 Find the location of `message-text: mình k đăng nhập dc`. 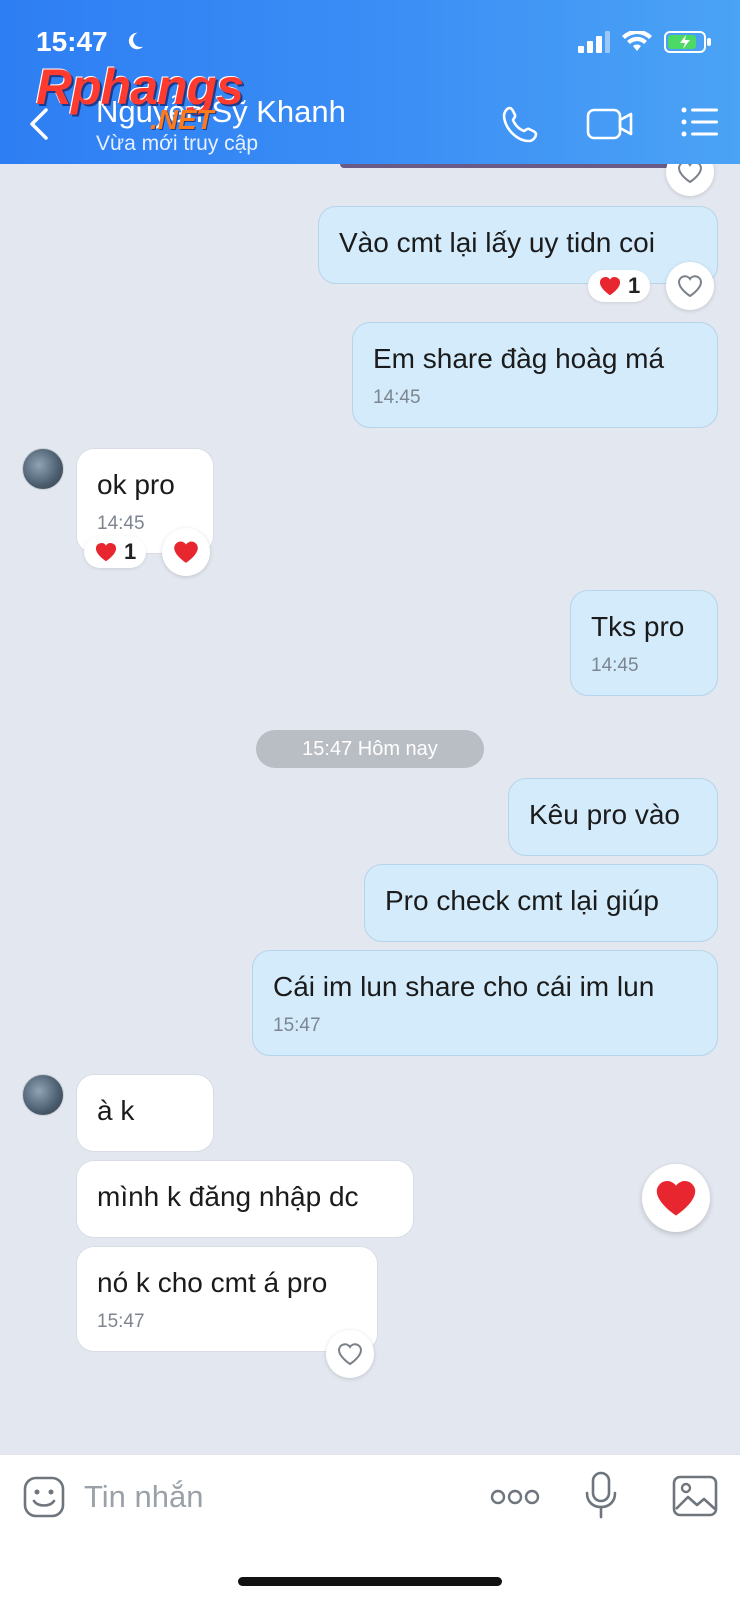

message-text: mình k đăng nhập dc is located at coordinates (228, 1196).